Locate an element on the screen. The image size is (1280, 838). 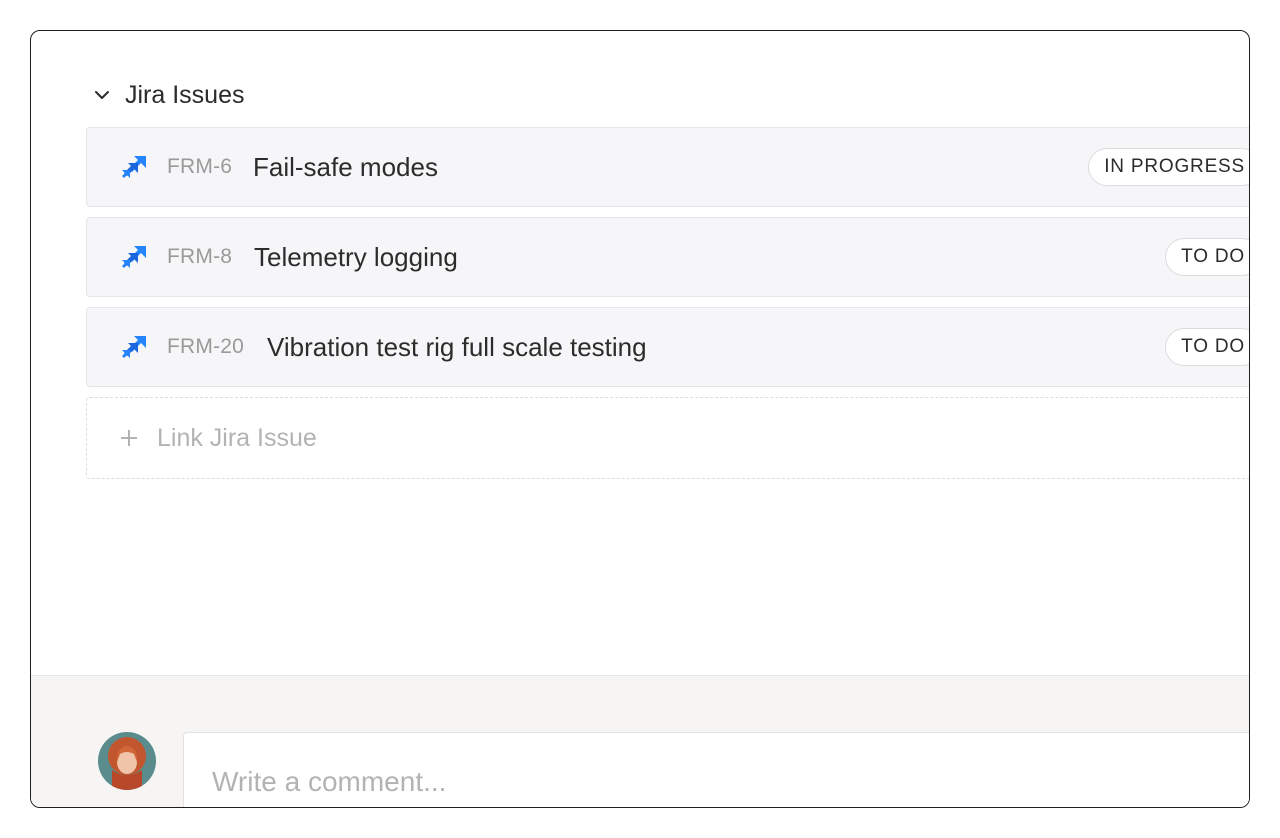
issue-key: FRM-8 is located at coordinates (200, 256).